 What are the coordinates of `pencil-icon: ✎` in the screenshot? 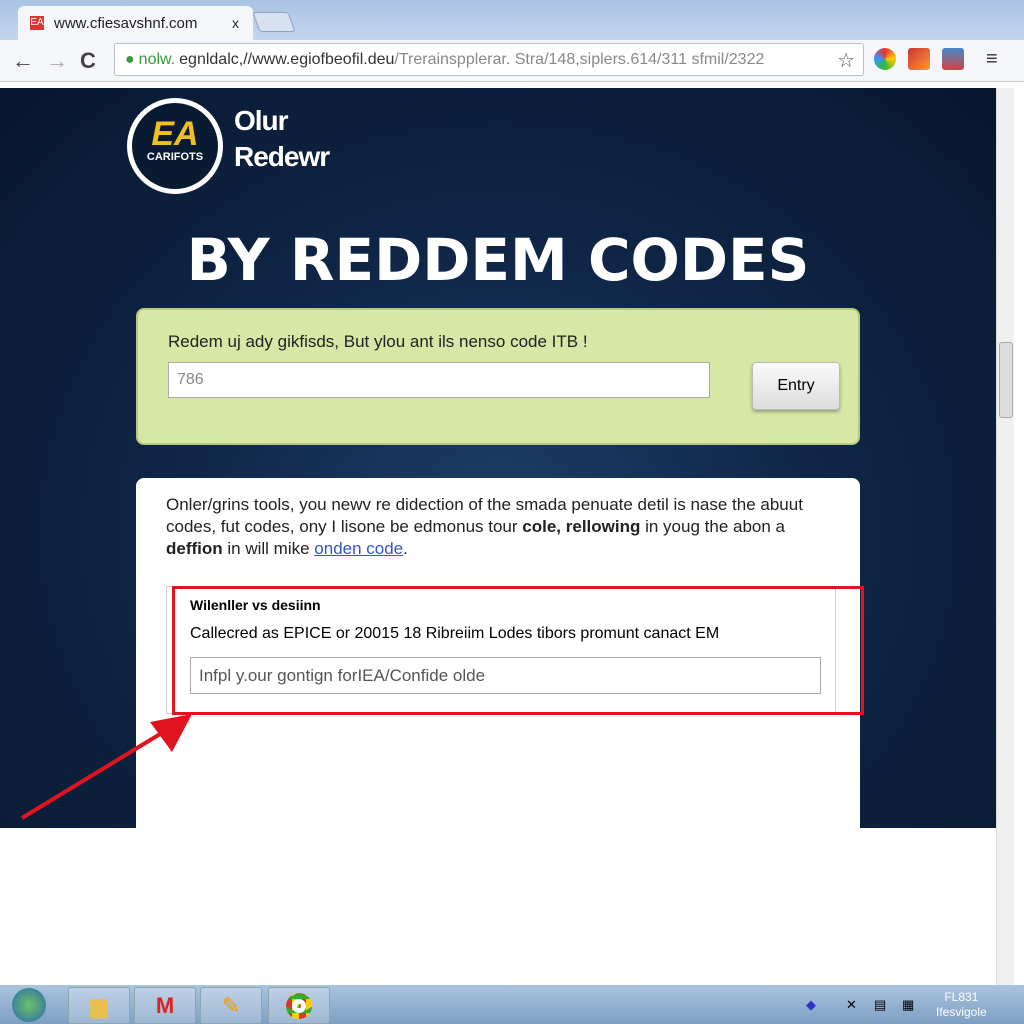 It's located at (231, 1005).